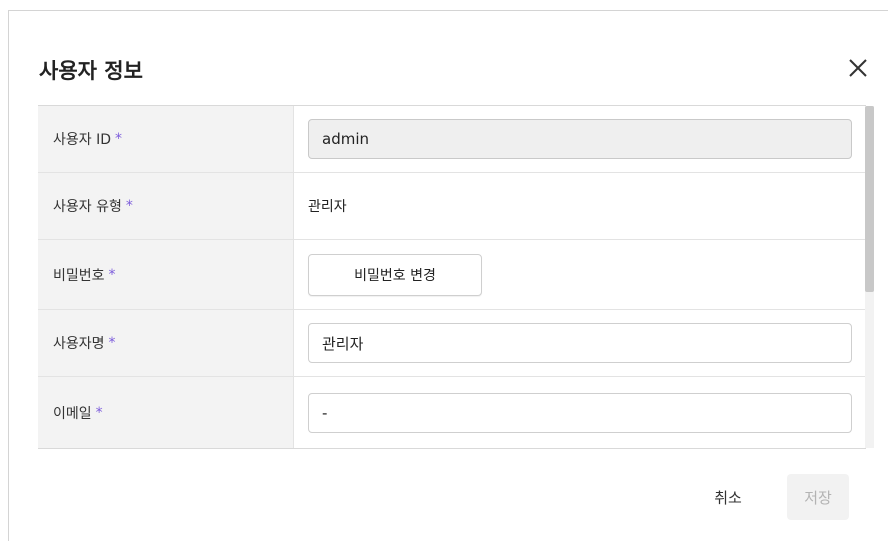 The height and width of the screenshot is (541, 894). I want to click on field-label: 비밀번호 *, so click(166, 274).